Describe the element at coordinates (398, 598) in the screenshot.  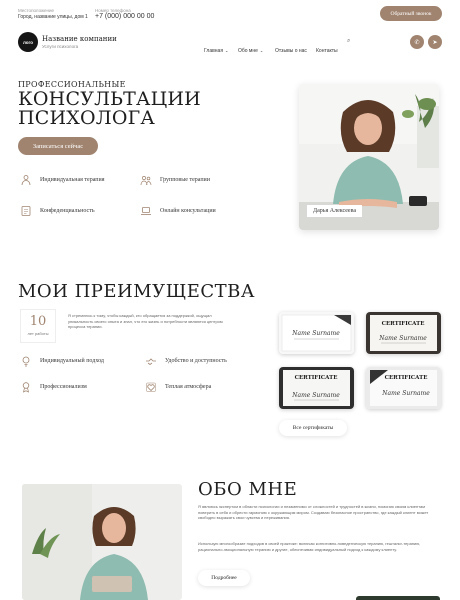
I see `next-section-preview` at that location.